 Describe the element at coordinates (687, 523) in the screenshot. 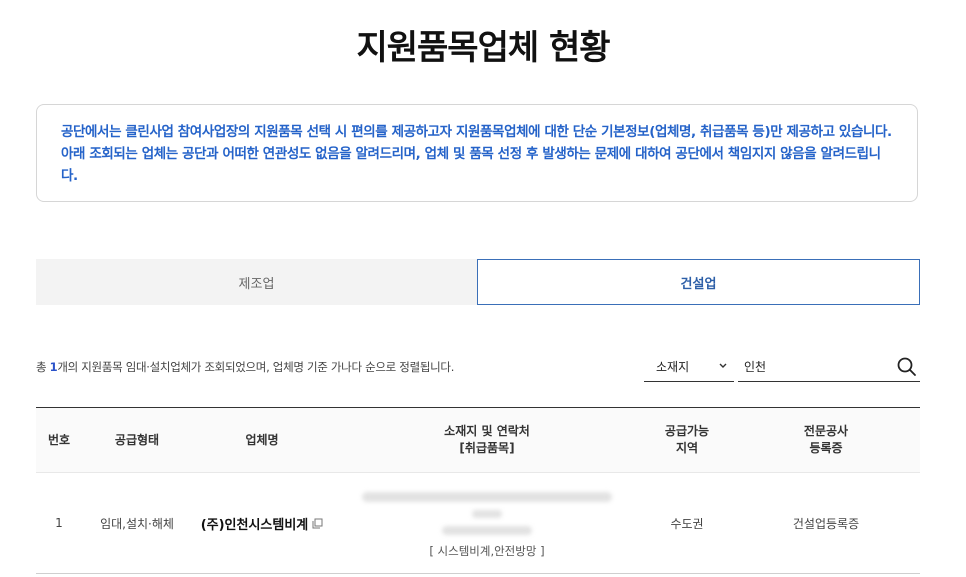

I see `row-area: 수도권` at that location.